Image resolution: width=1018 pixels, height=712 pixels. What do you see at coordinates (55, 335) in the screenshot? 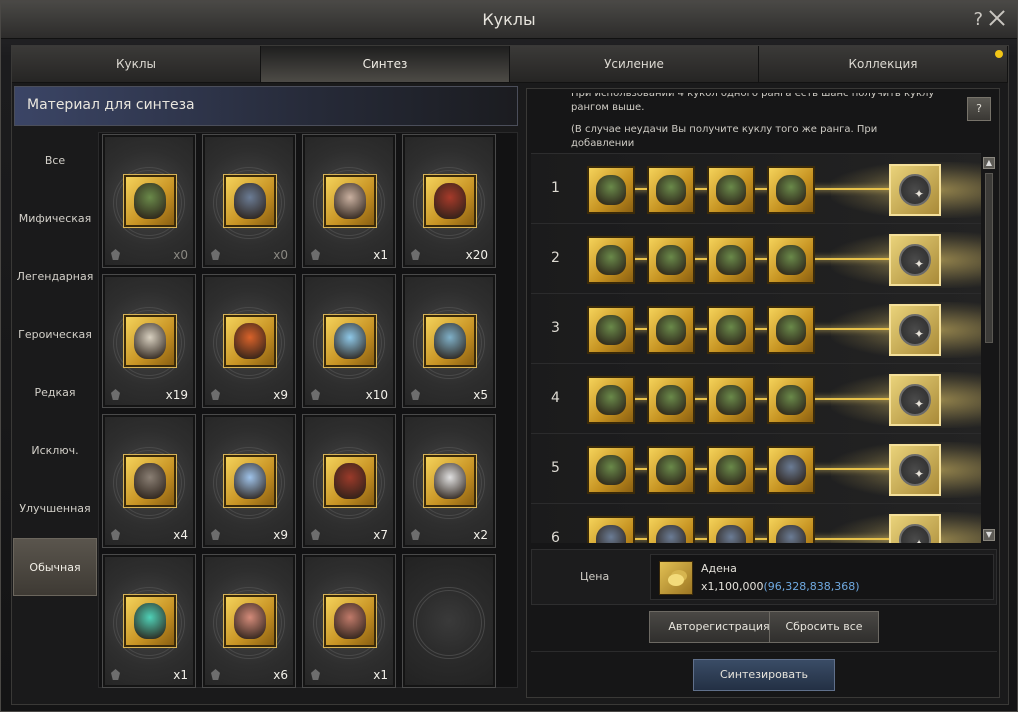
I see `category-item: Героическая` at bounding box center [55, 335].